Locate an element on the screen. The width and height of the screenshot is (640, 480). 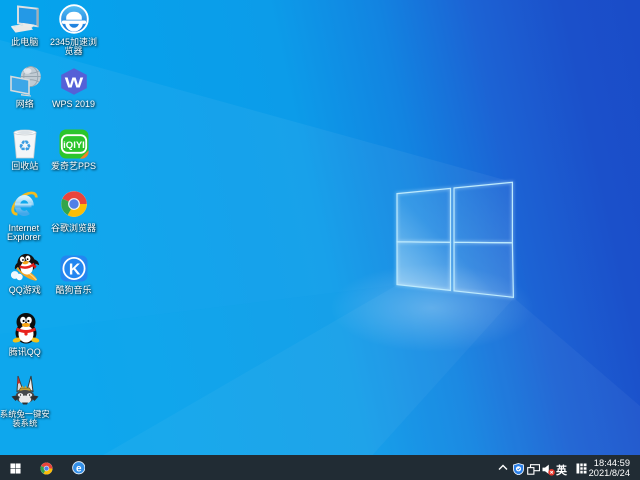
svg-text: iQIYI is located at coordinates (74, 145).